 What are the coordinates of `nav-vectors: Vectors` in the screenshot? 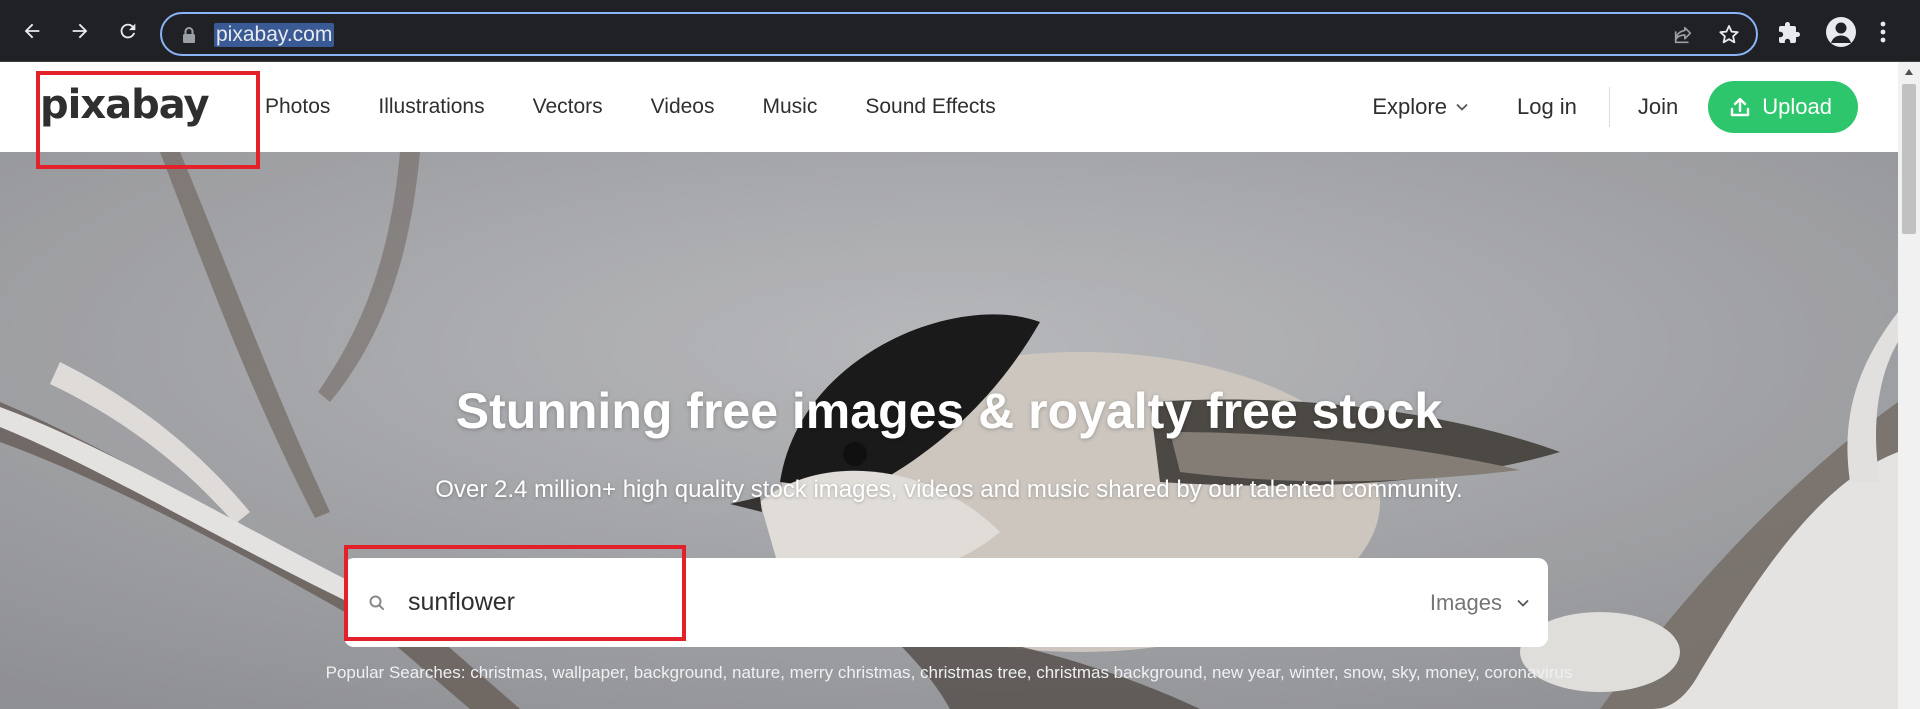 It's located at (568, 107).